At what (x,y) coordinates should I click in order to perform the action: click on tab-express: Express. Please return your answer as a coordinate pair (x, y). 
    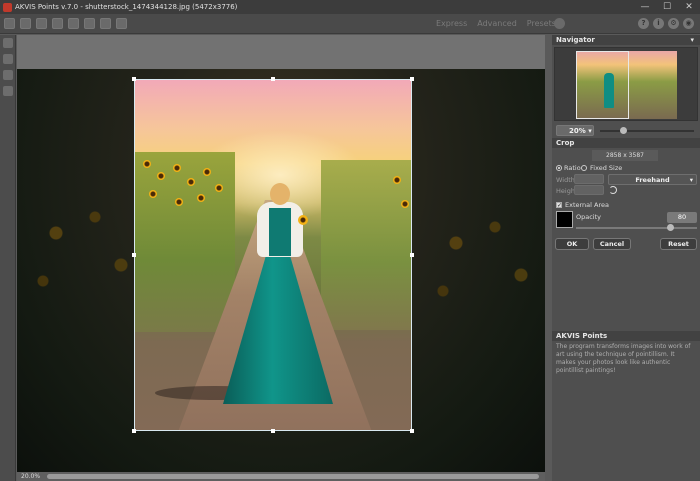
    Looking at the image, I should click on (451, 23).